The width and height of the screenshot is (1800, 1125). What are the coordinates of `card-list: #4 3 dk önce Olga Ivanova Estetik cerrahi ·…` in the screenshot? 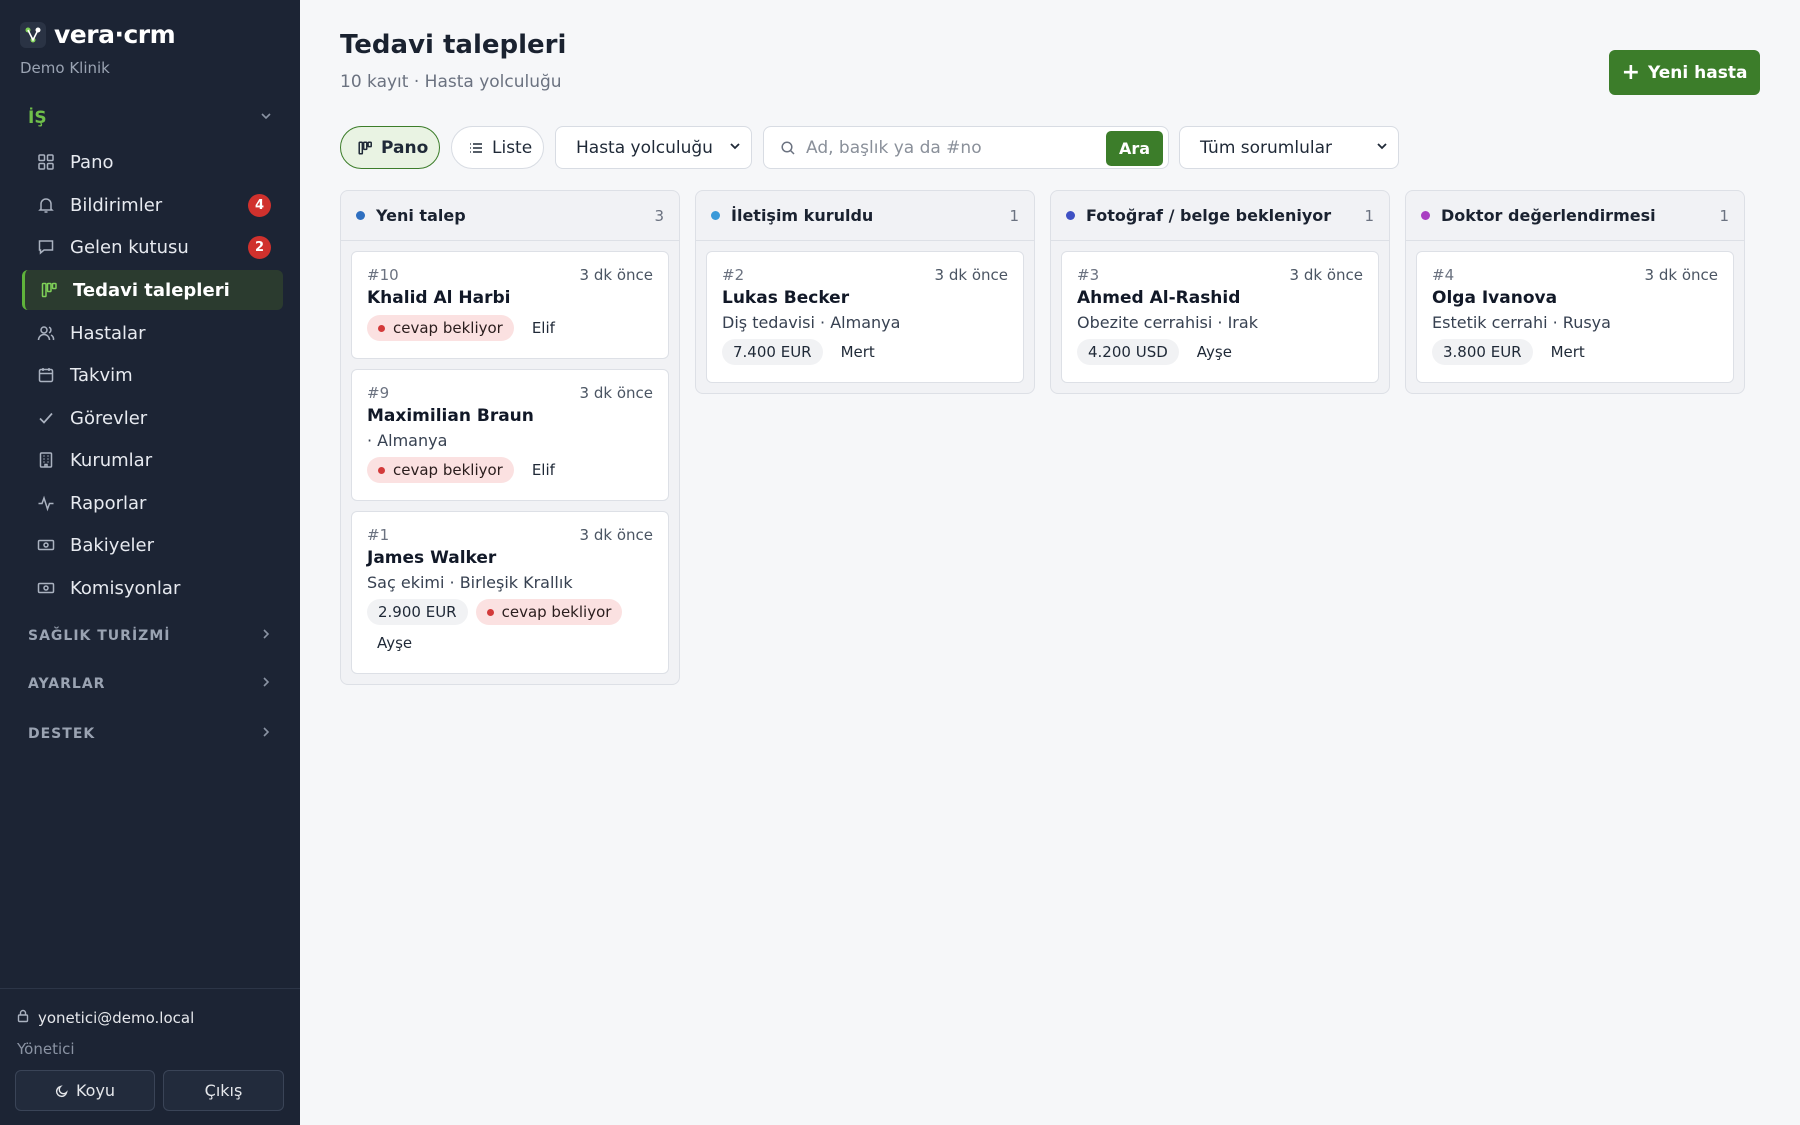 It's located at (1575, 317).